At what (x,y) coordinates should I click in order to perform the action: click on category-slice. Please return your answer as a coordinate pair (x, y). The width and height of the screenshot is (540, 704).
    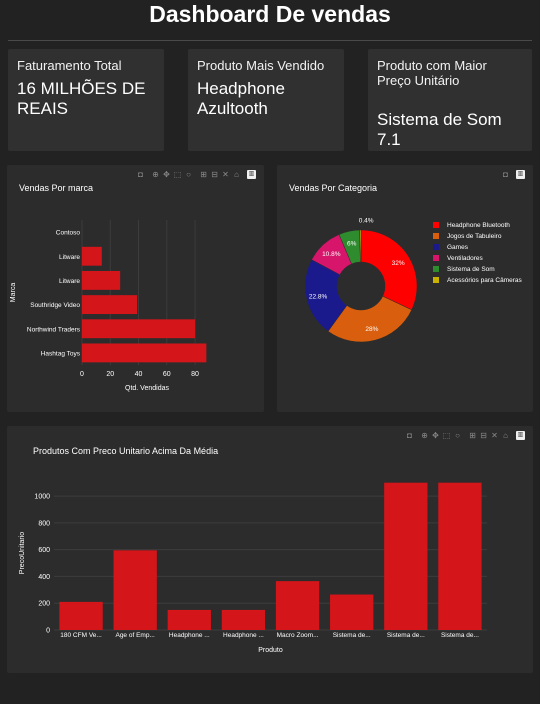
    Looking at the image, I should click on (389, 270).